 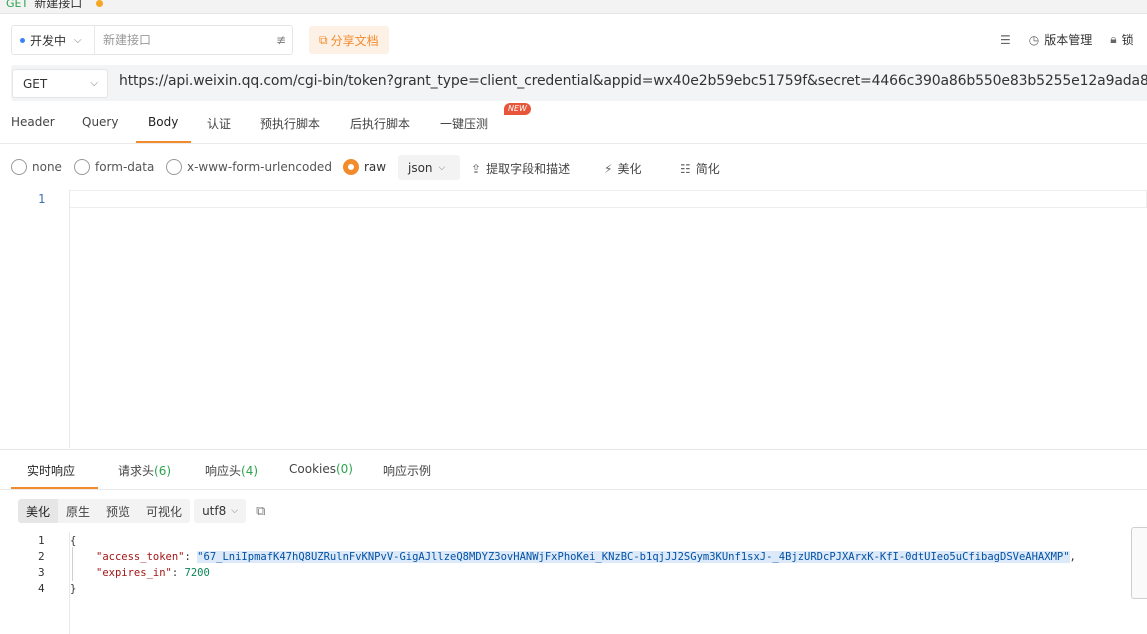 I want to click on mode-visualize: 可视化, so click(x=164, y=511).